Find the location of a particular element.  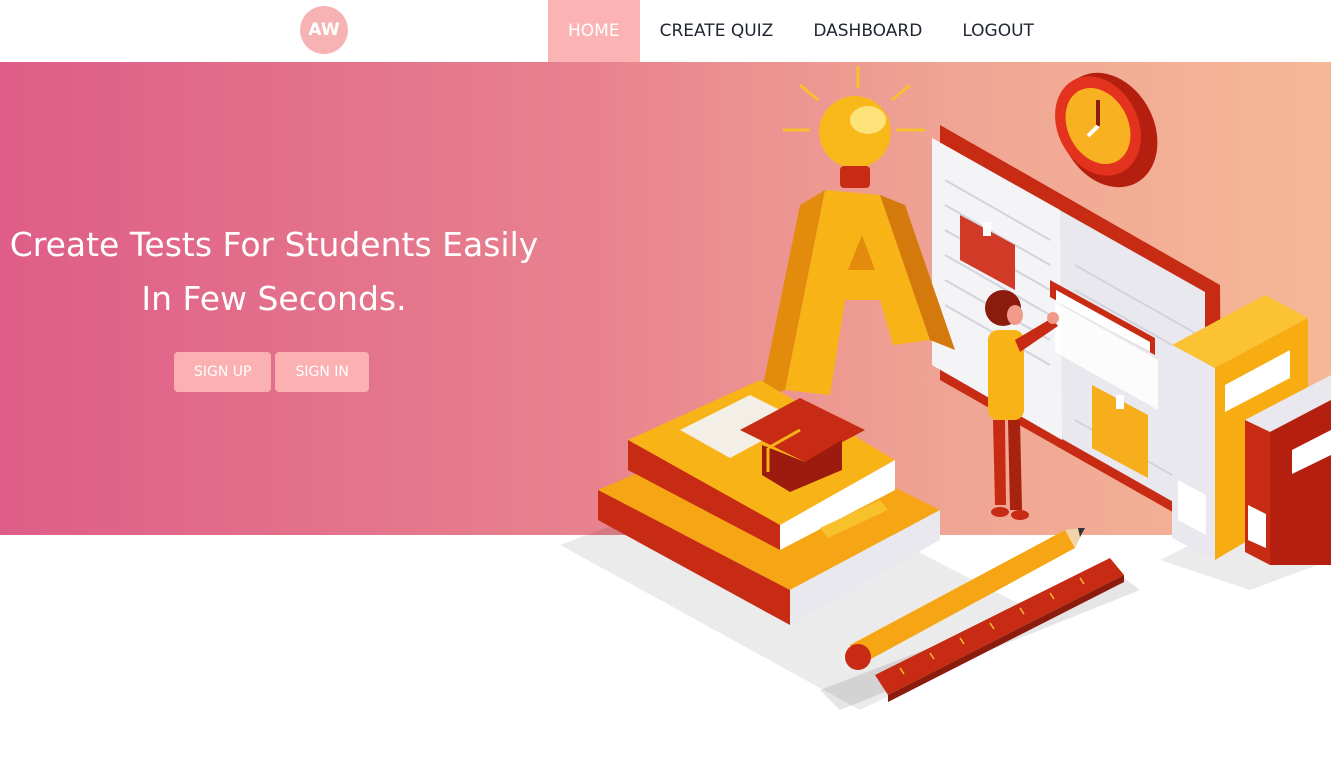

clock-icon is located at coordinates (1106, 130).